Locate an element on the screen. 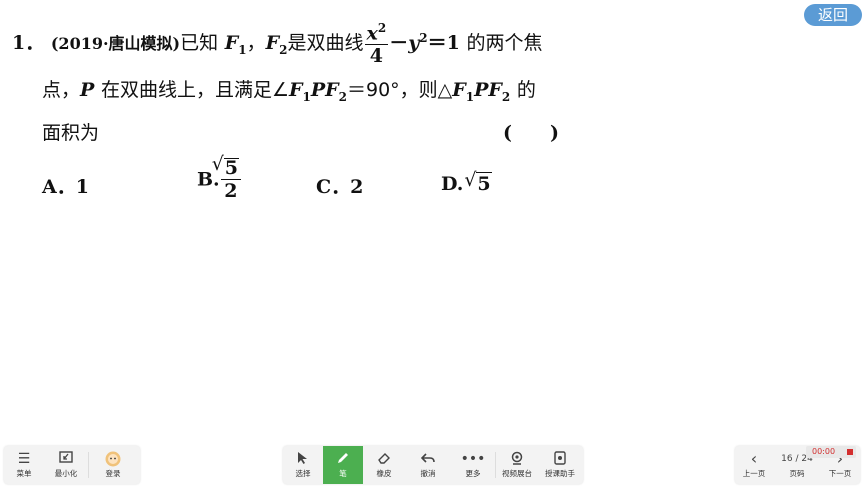  frac-denominator: 2 is located at coordinates (230, 190).